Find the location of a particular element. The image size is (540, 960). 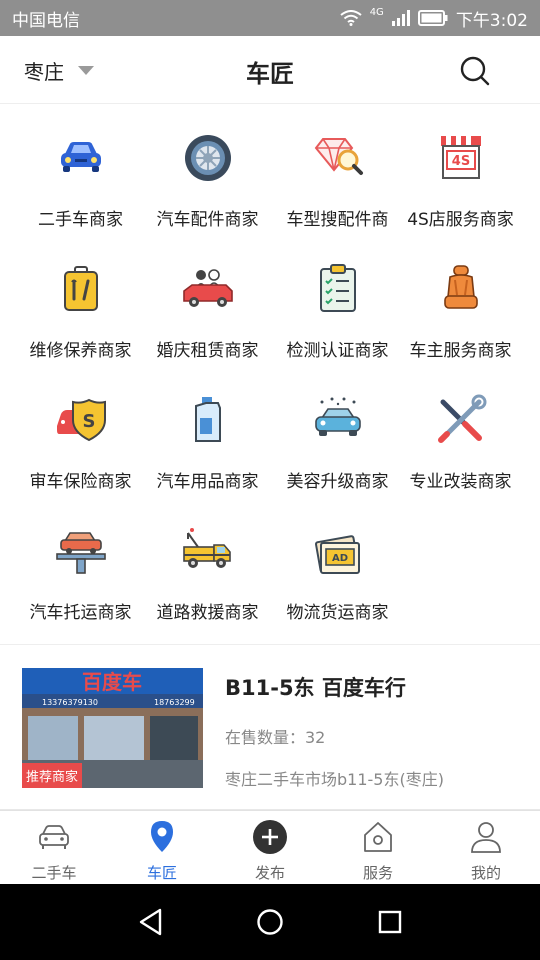

car-seat-icon is located at coordinates (461, 287).